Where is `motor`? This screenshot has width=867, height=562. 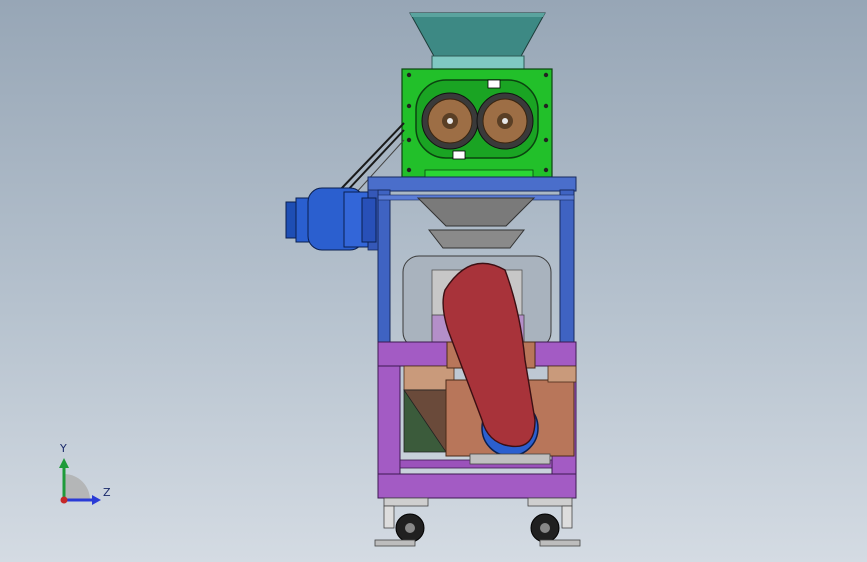 motor is located at coordinates (331, 219).